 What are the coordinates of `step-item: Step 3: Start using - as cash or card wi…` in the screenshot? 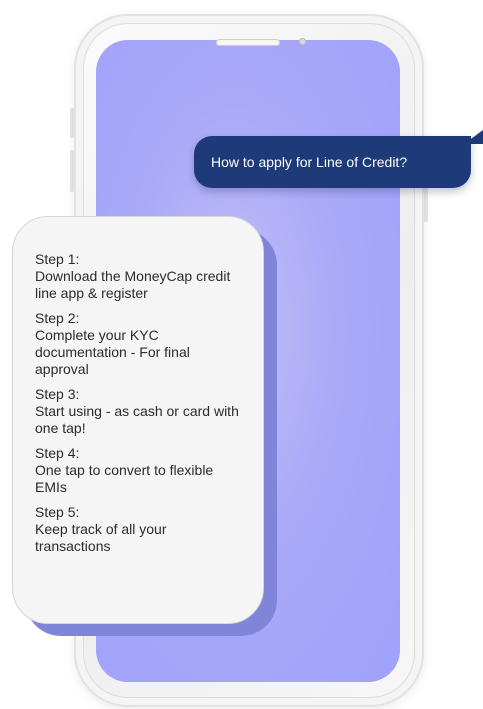 It's located at (139, 411).